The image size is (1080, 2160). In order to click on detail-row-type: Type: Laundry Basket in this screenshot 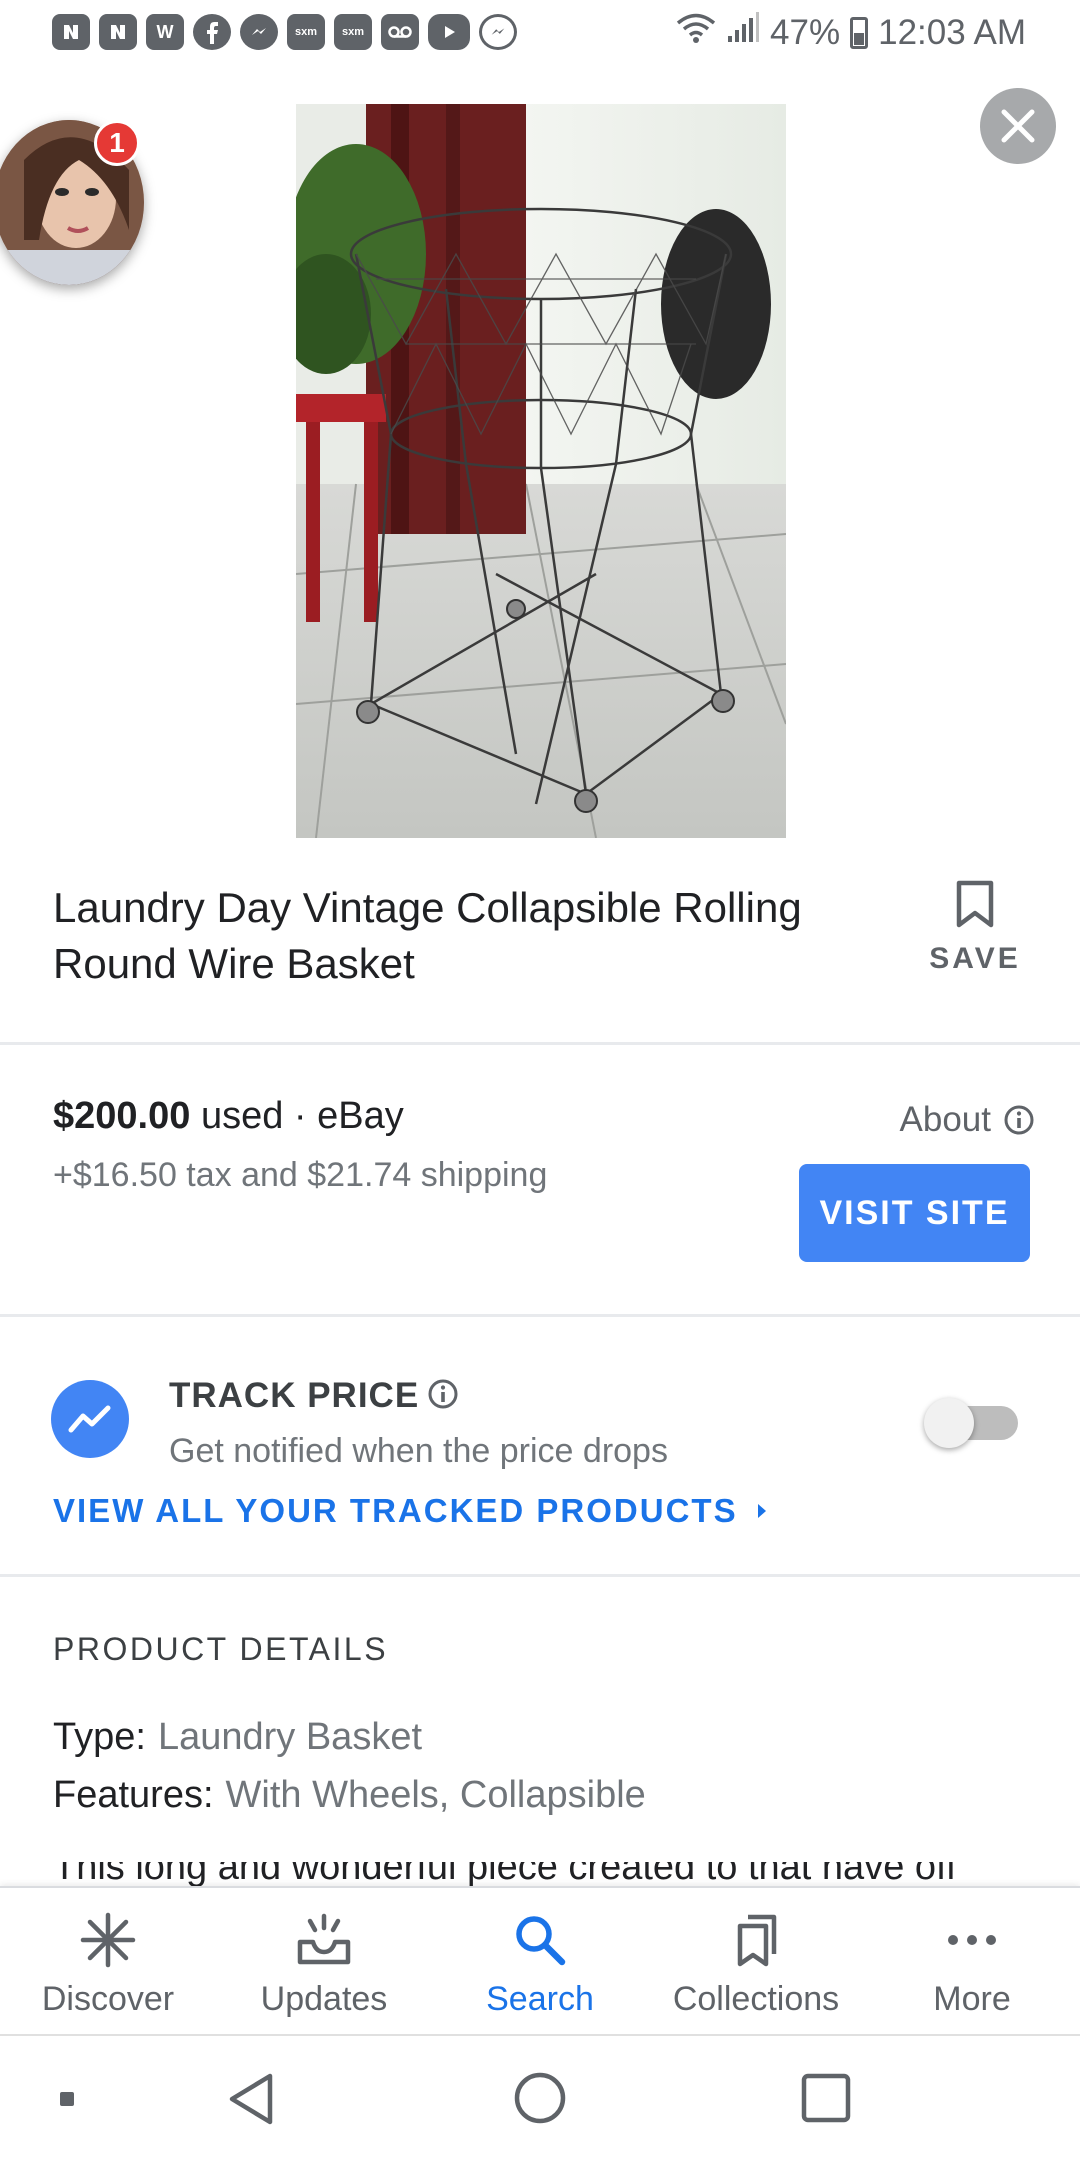, I will do `click(237, 1737)`.